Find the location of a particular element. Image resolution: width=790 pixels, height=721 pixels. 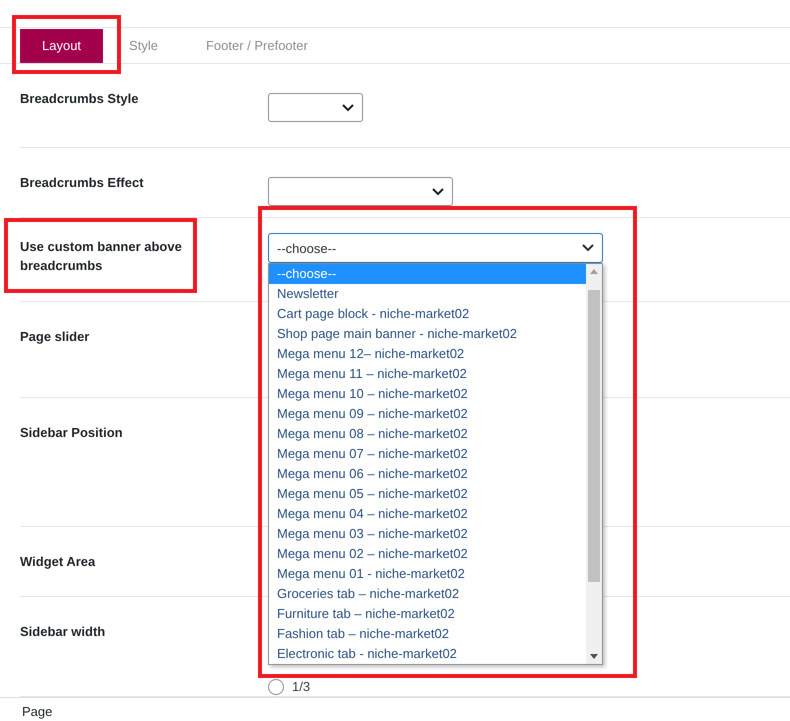

tab: Layout is located at coordinates (62, 45).